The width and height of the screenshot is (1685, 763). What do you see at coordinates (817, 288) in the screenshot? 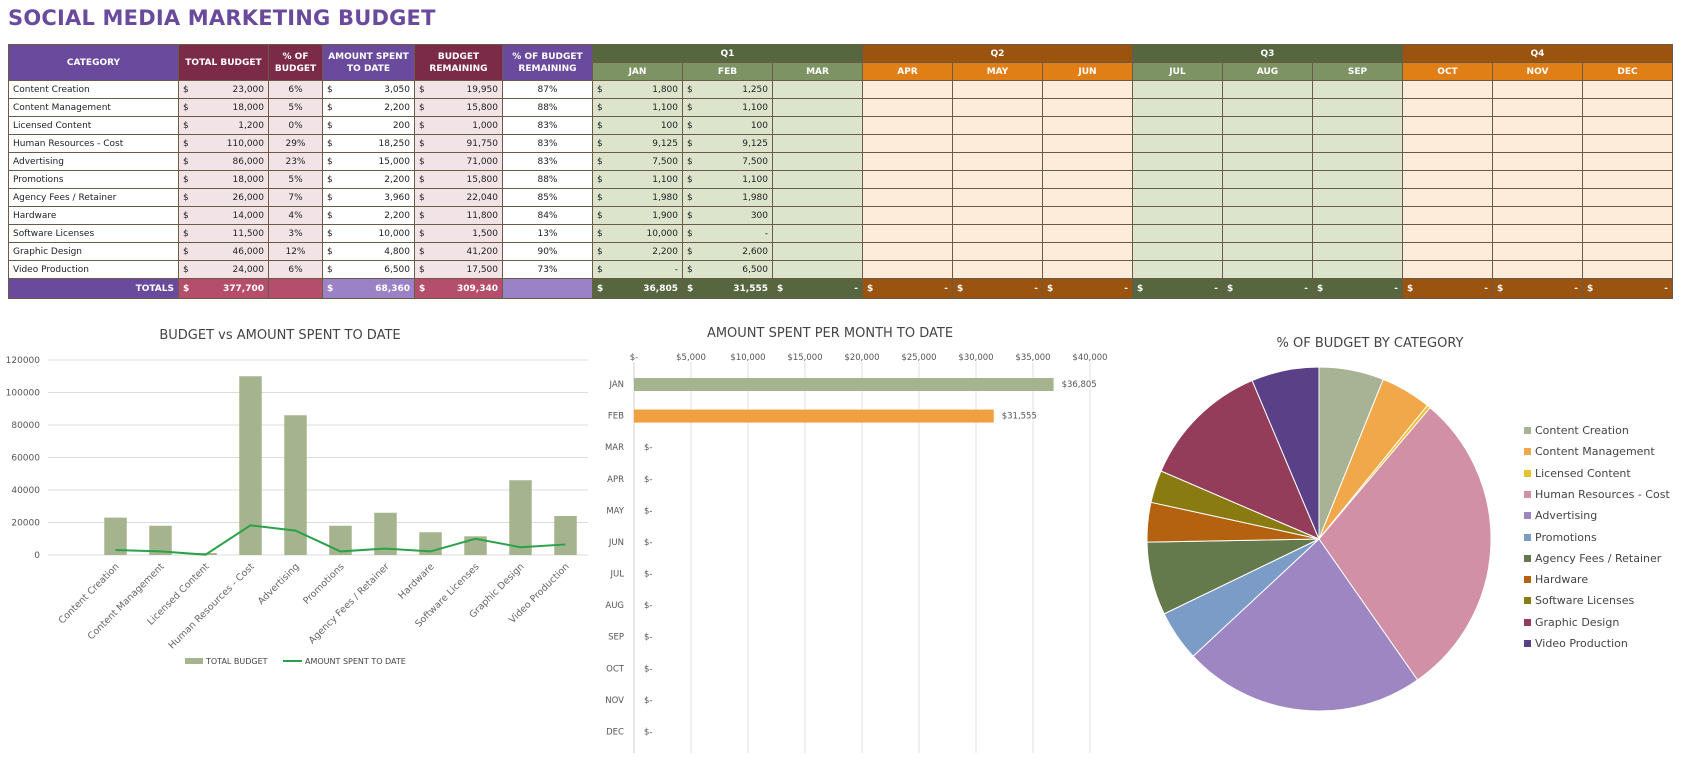
I see `totals-month-mar: $ -` at bounding box center [817, 288].